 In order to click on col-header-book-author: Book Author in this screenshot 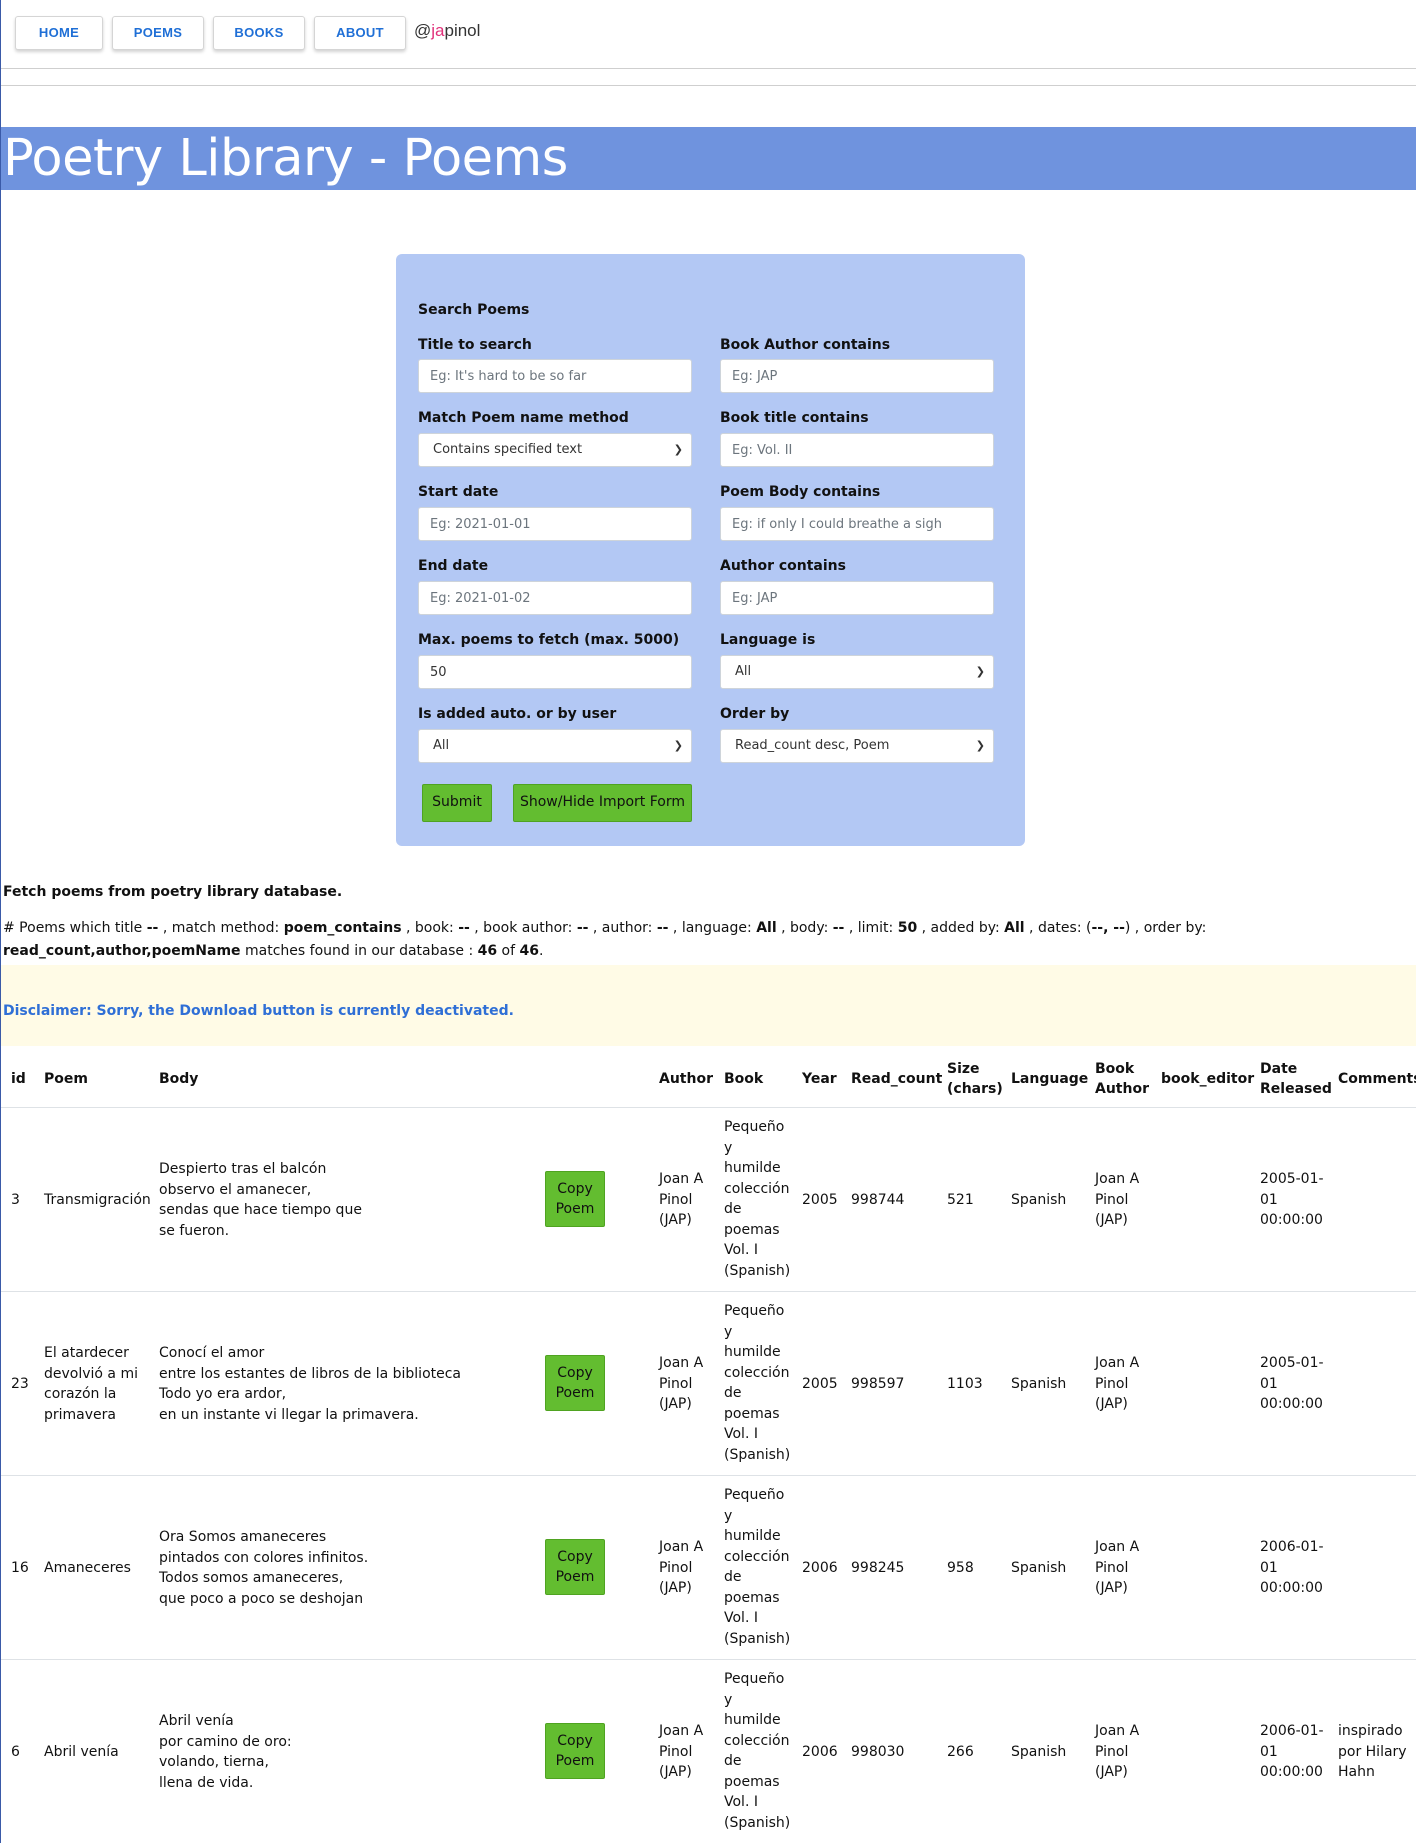, I will do `click(1122, 1079)`.